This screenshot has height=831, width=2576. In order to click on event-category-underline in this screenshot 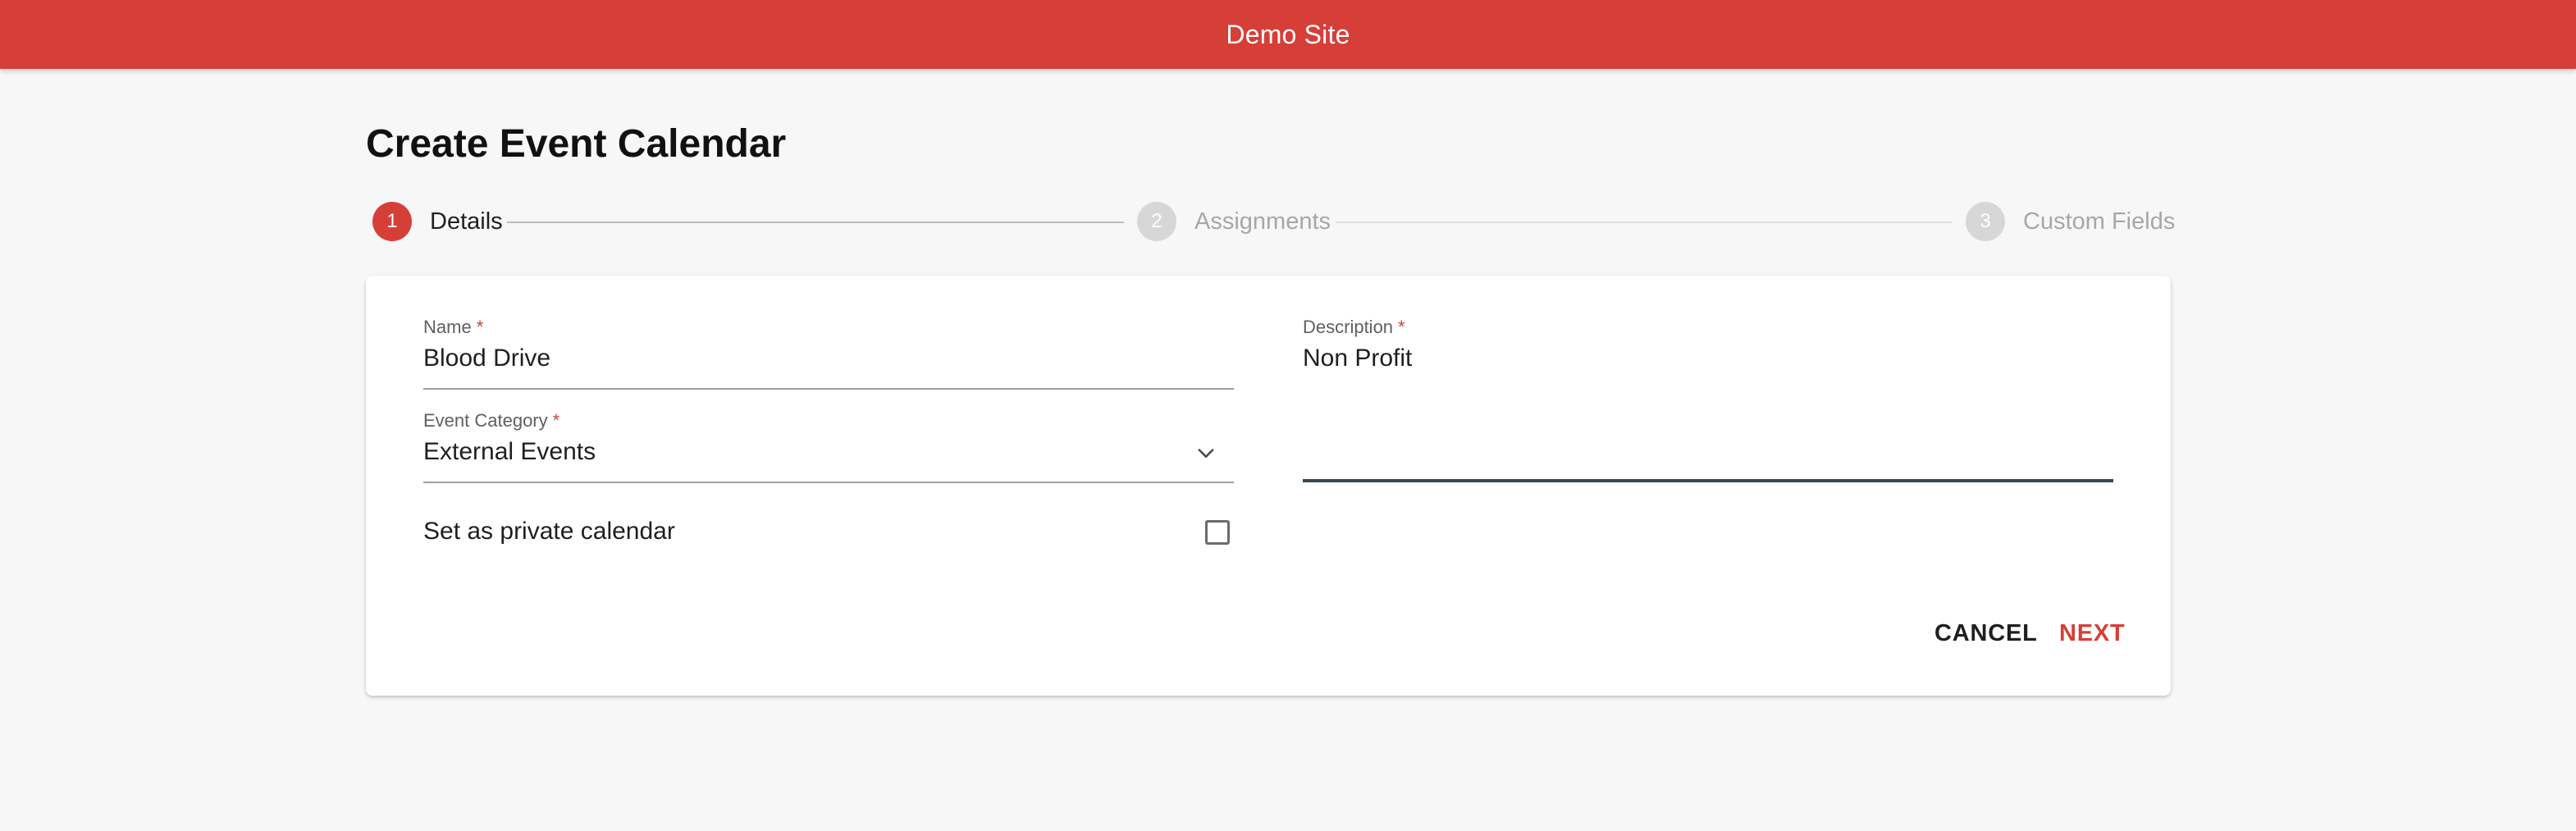, I will do `click(829, 482)`.